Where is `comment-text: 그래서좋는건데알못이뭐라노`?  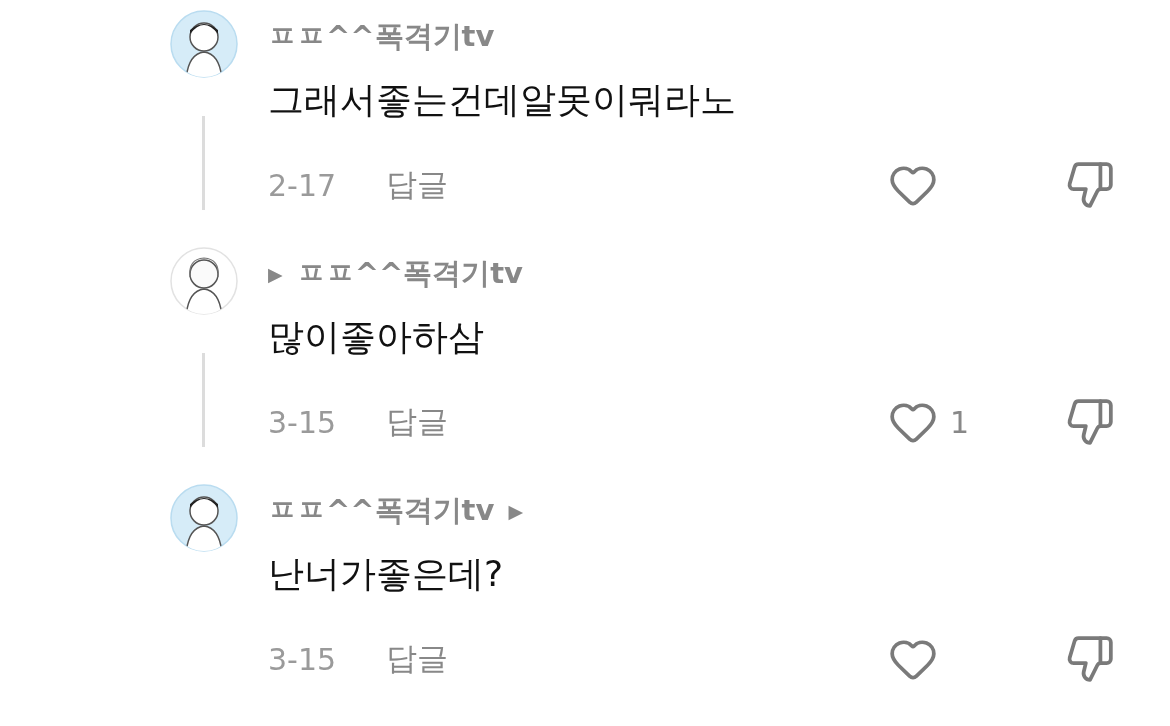
comment-text: 그래서좋는건데알못이뭐라노 is located at coordinates (502, 100).